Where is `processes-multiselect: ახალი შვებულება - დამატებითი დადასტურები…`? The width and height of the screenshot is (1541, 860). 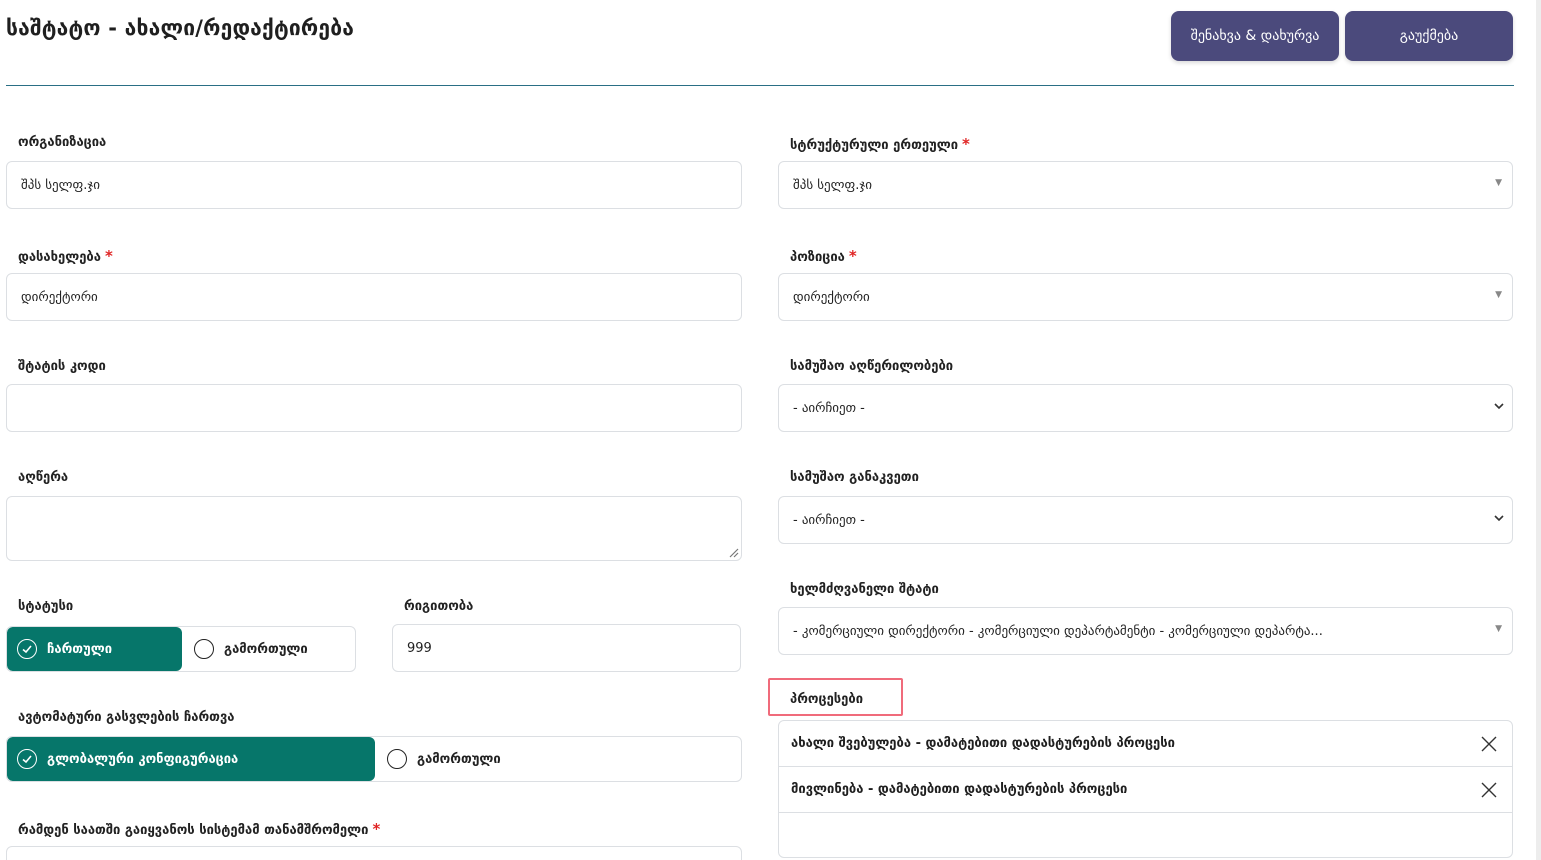
processes-multiselect: ახალი შვებულება - დამატებითი დადასტურები… is located at coordinates (1145, 789).